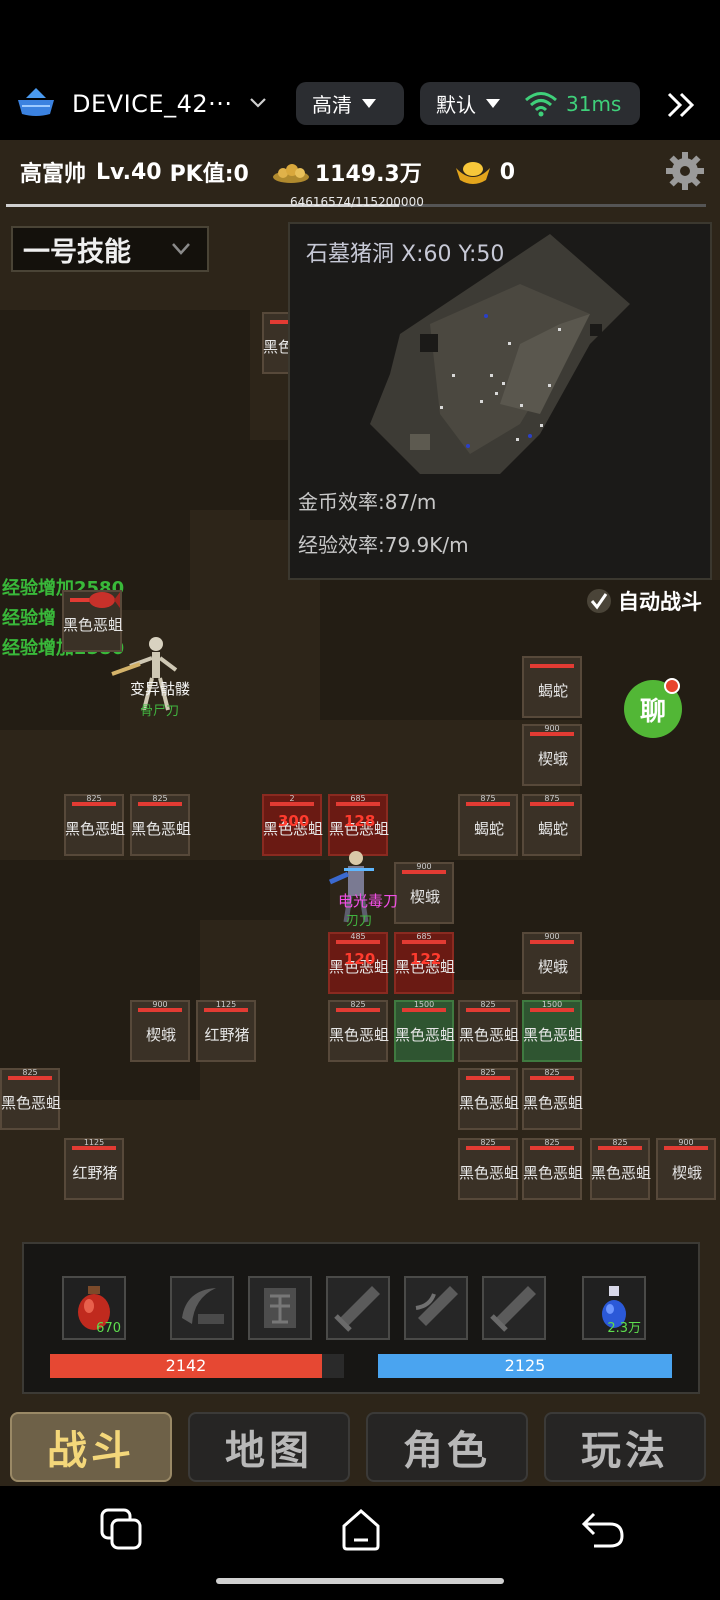 The image size is (720, 1600). Describe the element at coordinates (160, 689) in the screenshot. I see `skeleton-name: 变异骷髅` at that location.